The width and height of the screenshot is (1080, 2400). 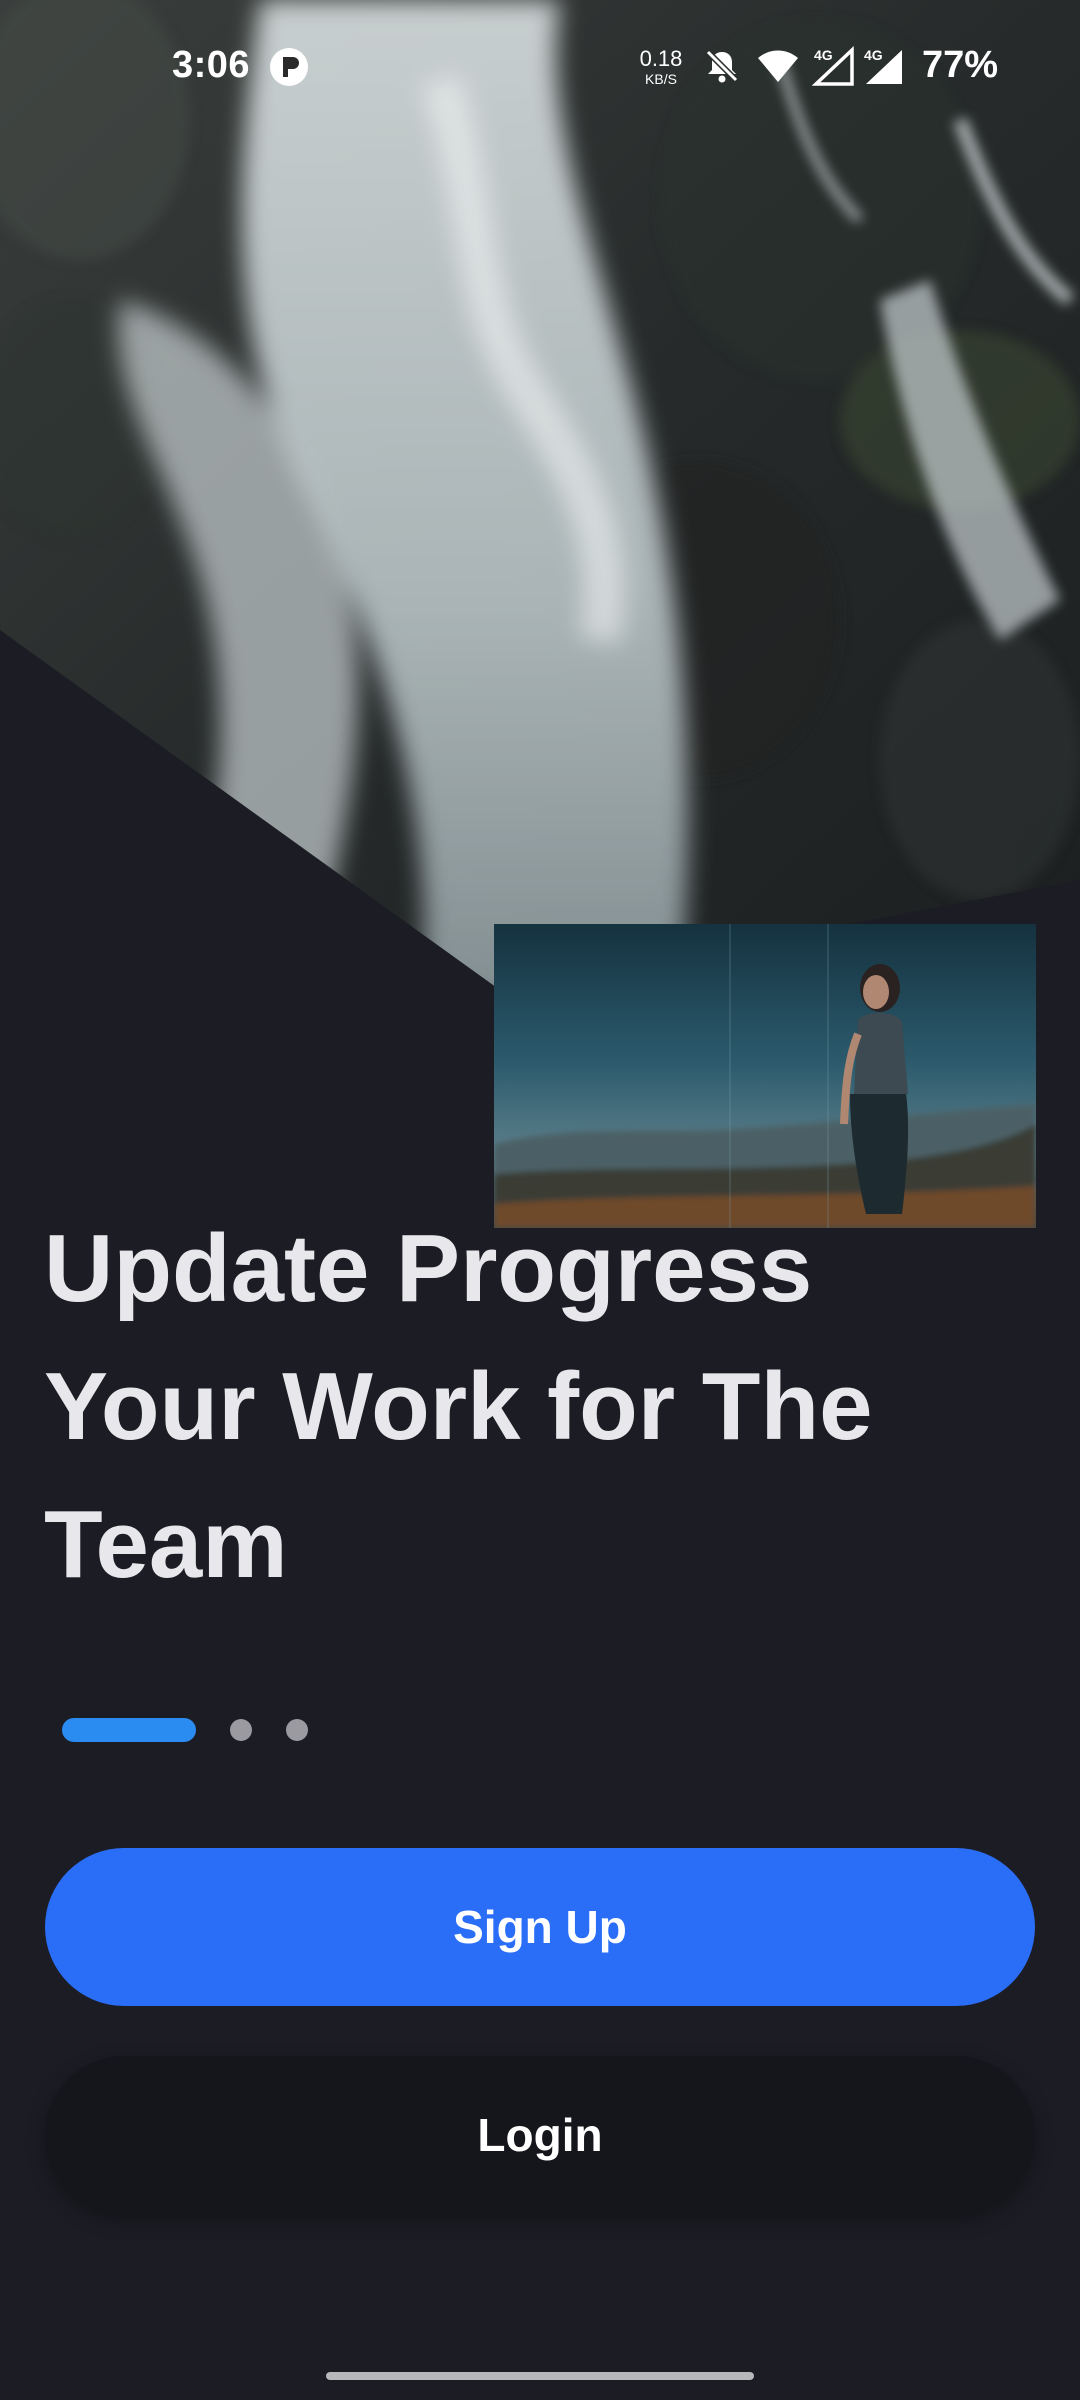 What do you see at coordinates (540, 2376) in the screenshot?
I see `home-indicator` at bounding box center [540, 2376].